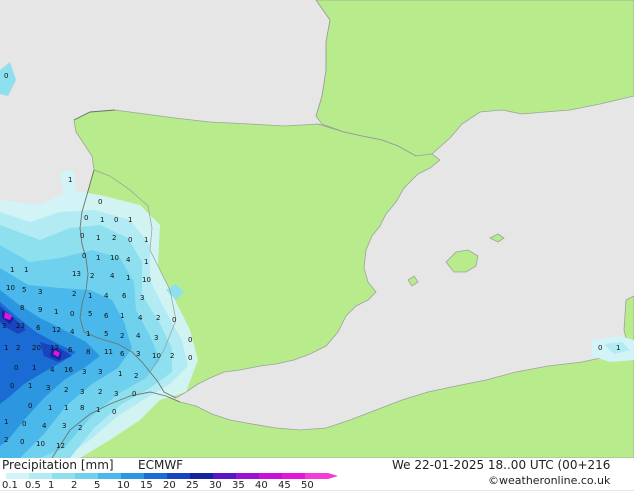 This screenshot has height=491, width=634. What do you see at coordinates (123, 485) in the screenshot?
I see `legend-tick-label: 10` at bounding box center [123, 485].